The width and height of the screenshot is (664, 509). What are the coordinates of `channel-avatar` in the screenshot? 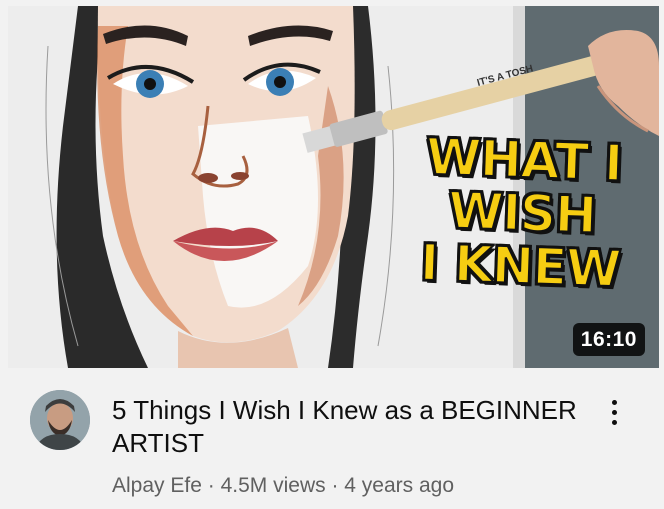 It's located at (60, 420).